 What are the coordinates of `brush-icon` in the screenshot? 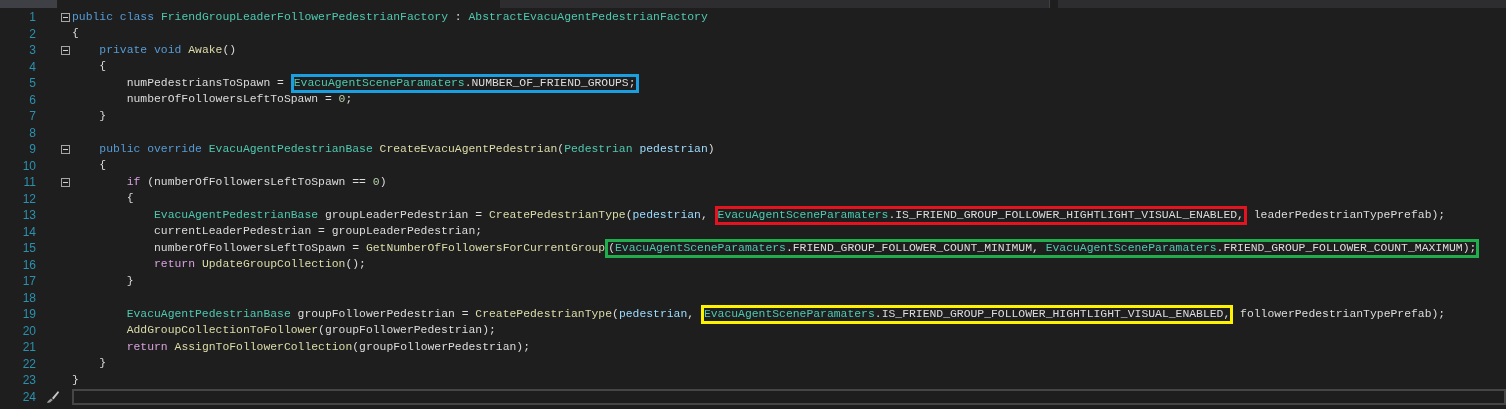 It's located at (53, 396).